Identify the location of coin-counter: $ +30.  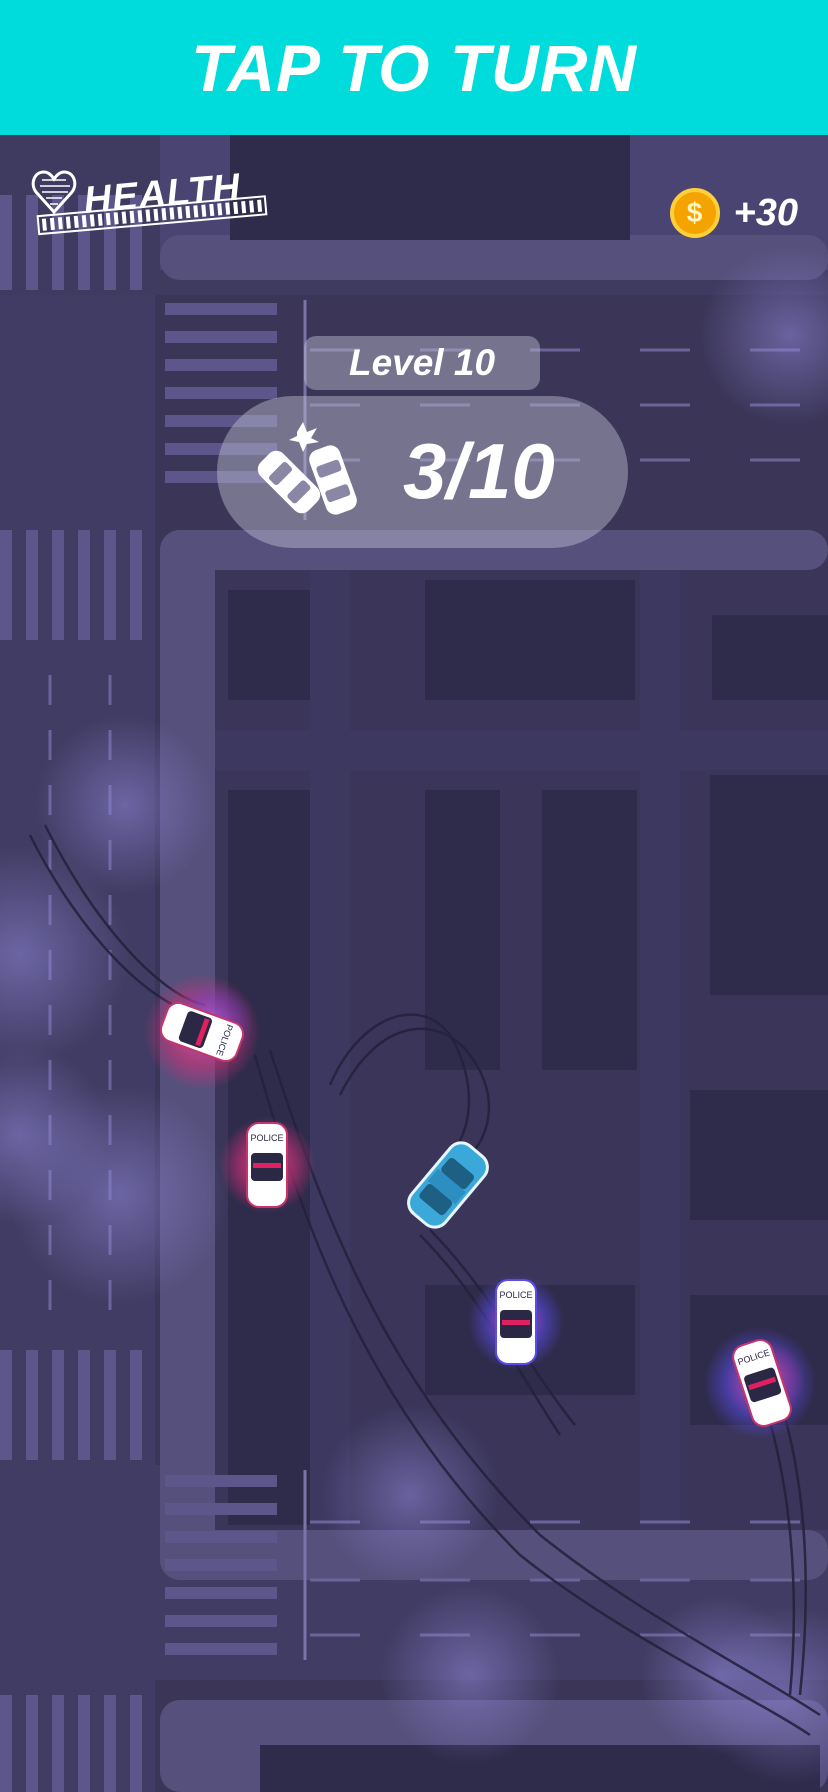
(733, 213).